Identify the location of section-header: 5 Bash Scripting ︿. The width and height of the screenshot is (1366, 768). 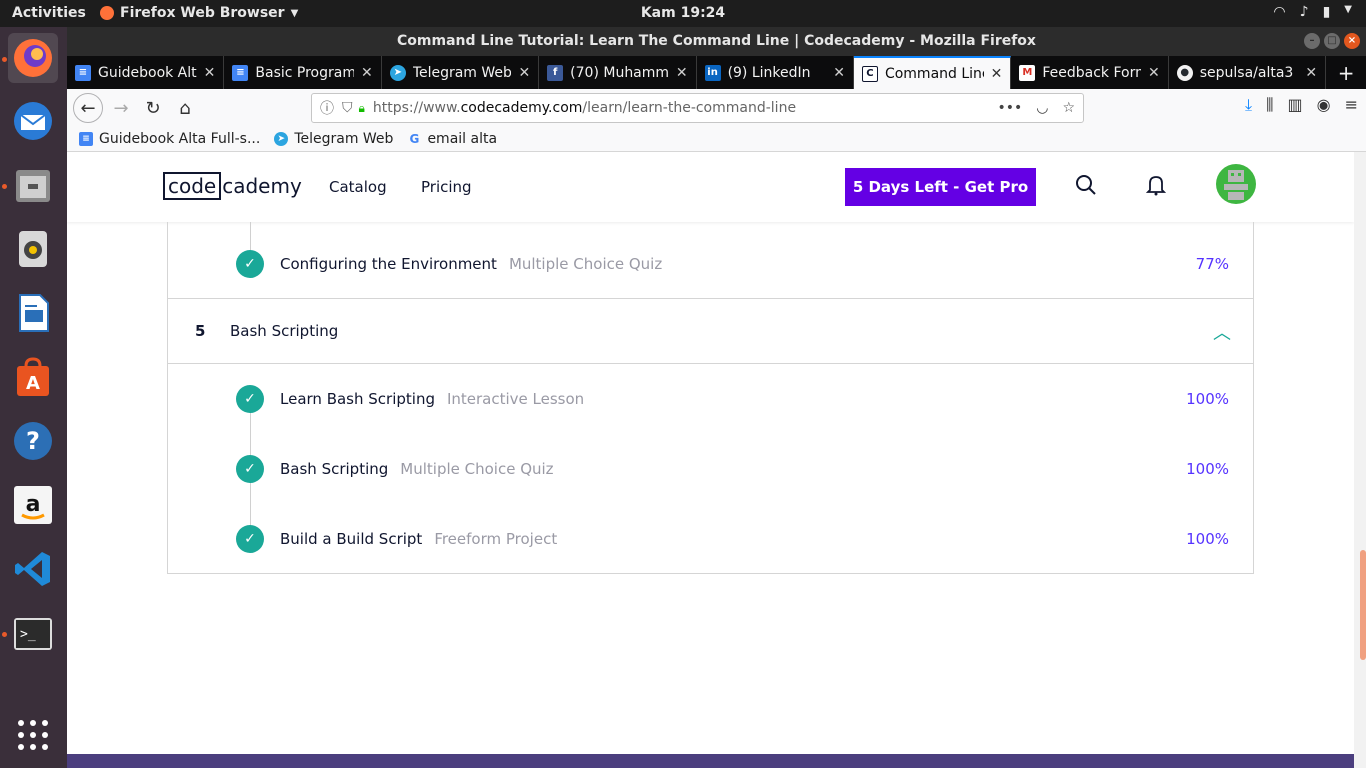
(710, 331).